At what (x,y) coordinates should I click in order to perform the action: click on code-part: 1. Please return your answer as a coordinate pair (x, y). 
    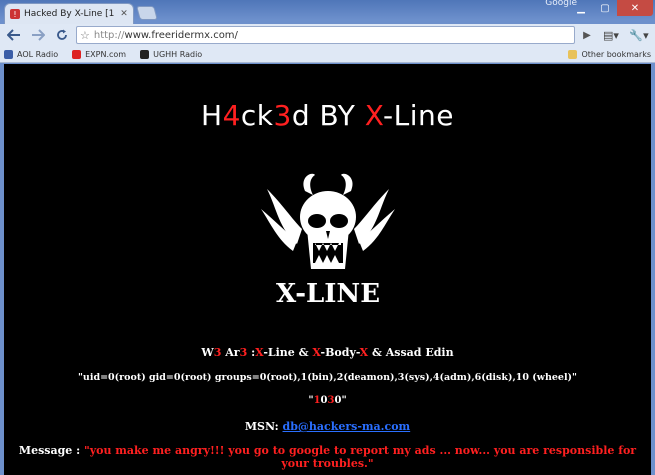
    Looking at the image, I should click on (317, 400).